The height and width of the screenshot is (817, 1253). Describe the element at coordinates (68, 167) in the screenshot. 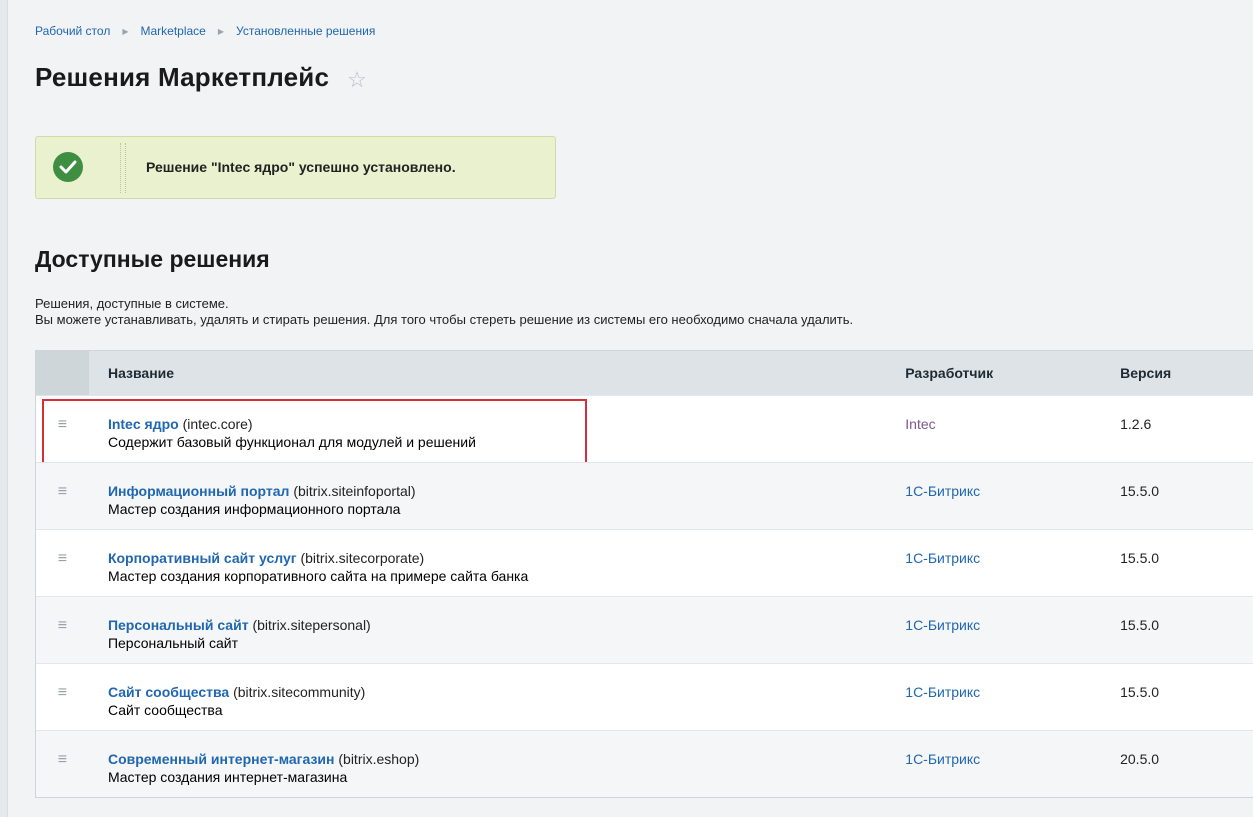

I see `check-icon` at that location.